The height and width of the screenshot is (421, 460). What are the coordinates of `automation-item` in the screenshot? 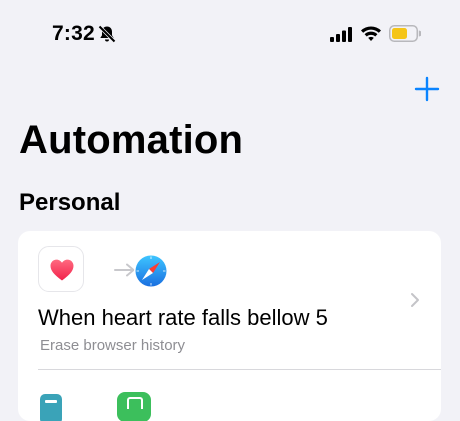 It's located at (229, 395).